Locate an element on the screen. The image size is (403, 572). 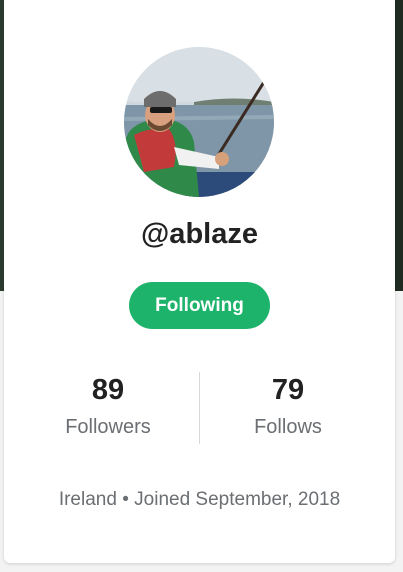
avatar-photo is located at coordinates (199, 122).